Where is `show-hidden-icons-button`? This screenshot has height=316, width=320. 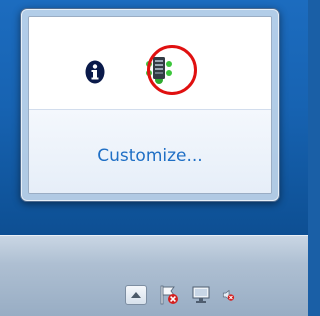
show-hidden-icons-button is located at coordinates (136, 295).